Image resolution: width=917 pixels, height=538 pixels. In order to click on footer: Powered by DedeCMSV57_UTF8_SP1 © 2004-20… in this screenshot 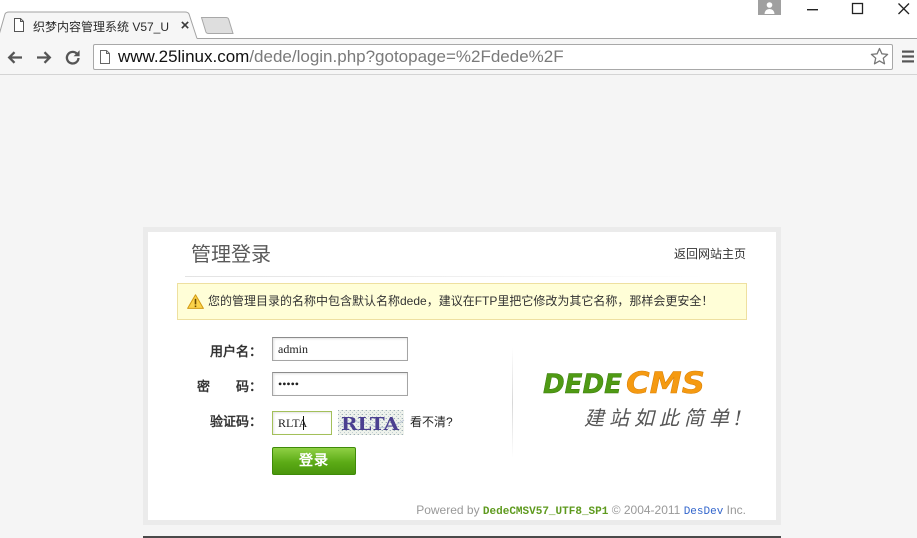, I will do `click(523, 511)`.